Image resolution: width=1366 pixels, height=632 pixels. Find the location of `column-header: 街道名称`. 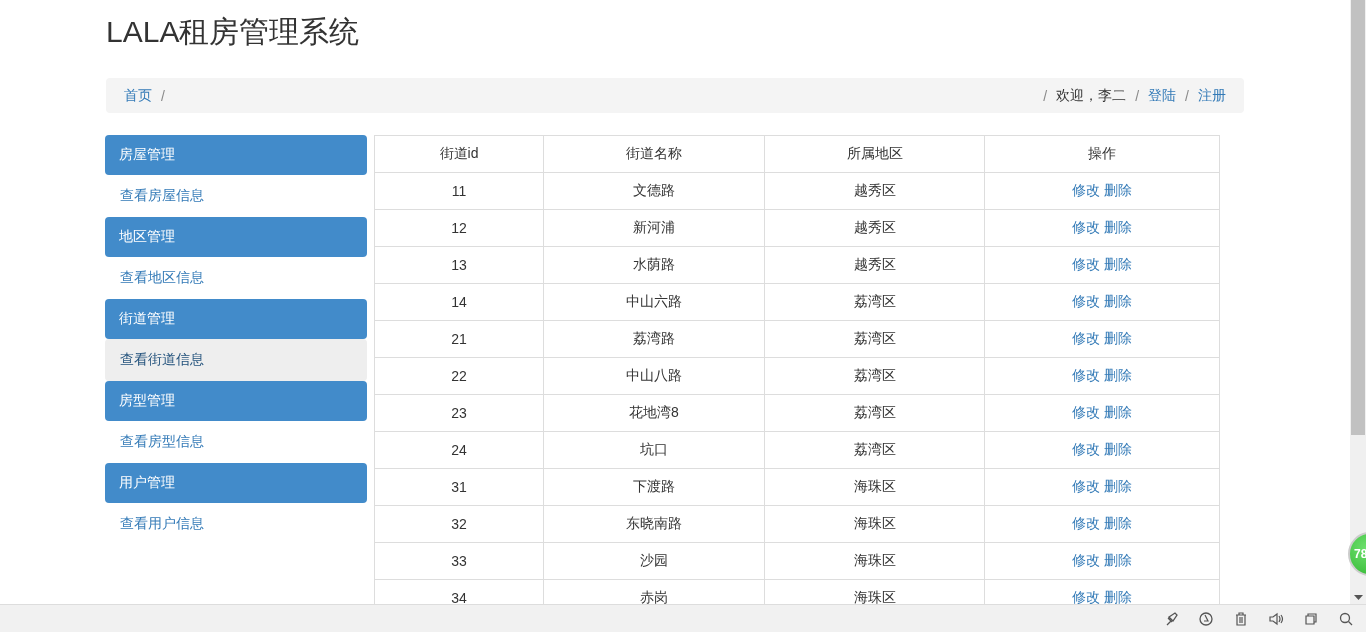

column-header: 街道名称 is located at coordinates (654, 154).